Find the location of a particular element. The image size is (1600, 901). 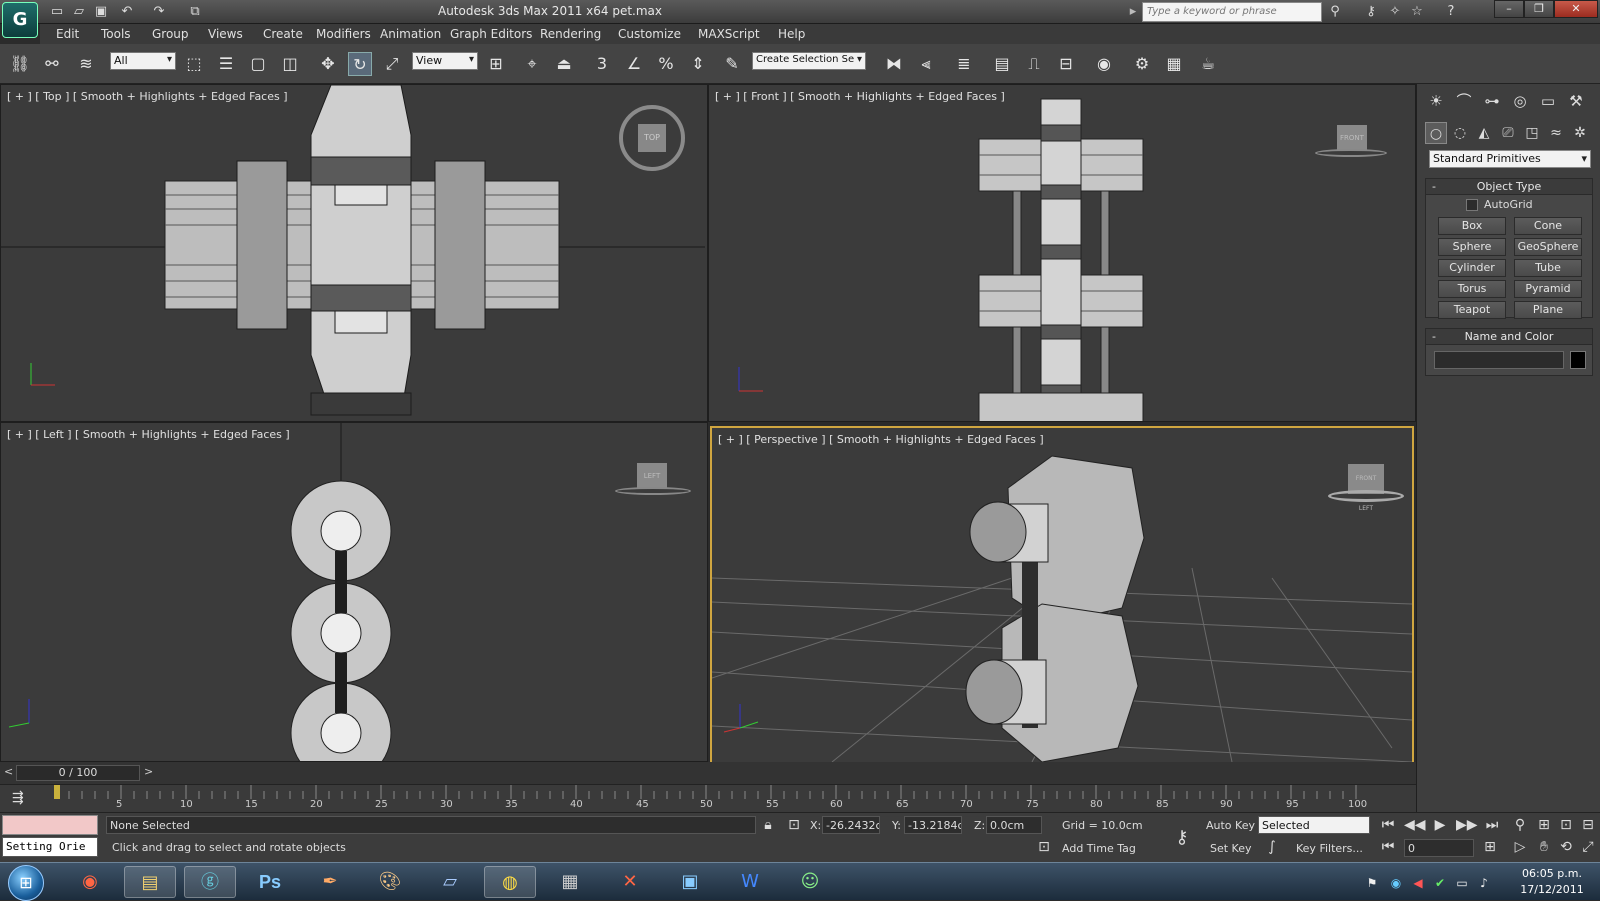

utilities-tab-icon: ⚒ is located at coordinates (1576, 101).